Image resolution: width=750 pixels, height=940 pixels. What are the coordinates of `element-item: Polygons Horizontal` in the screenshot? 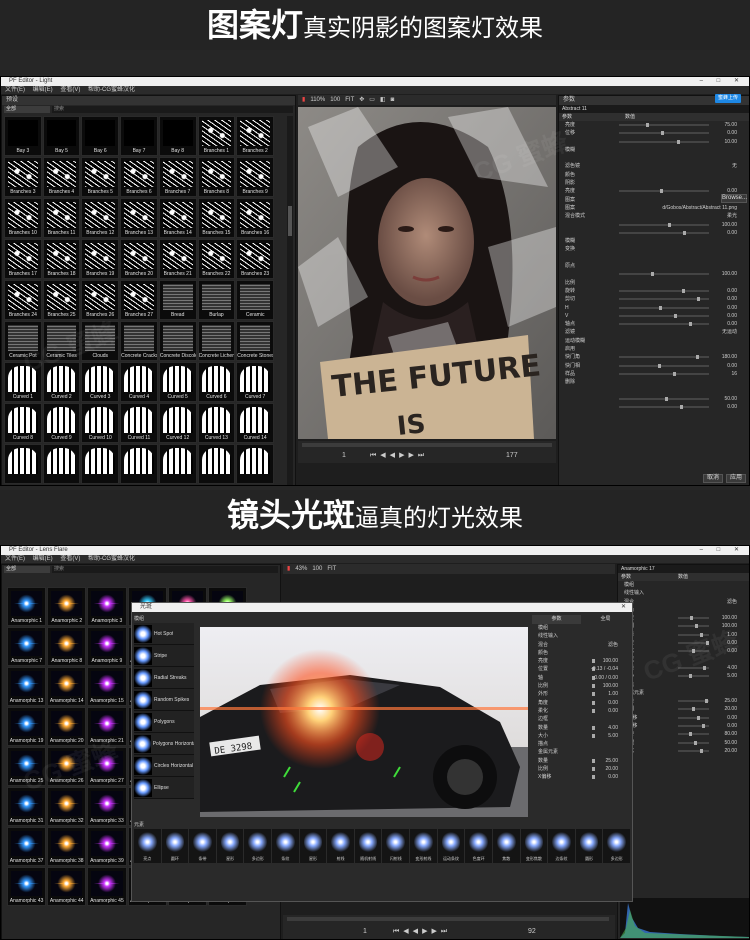 It's located at (164, 744).